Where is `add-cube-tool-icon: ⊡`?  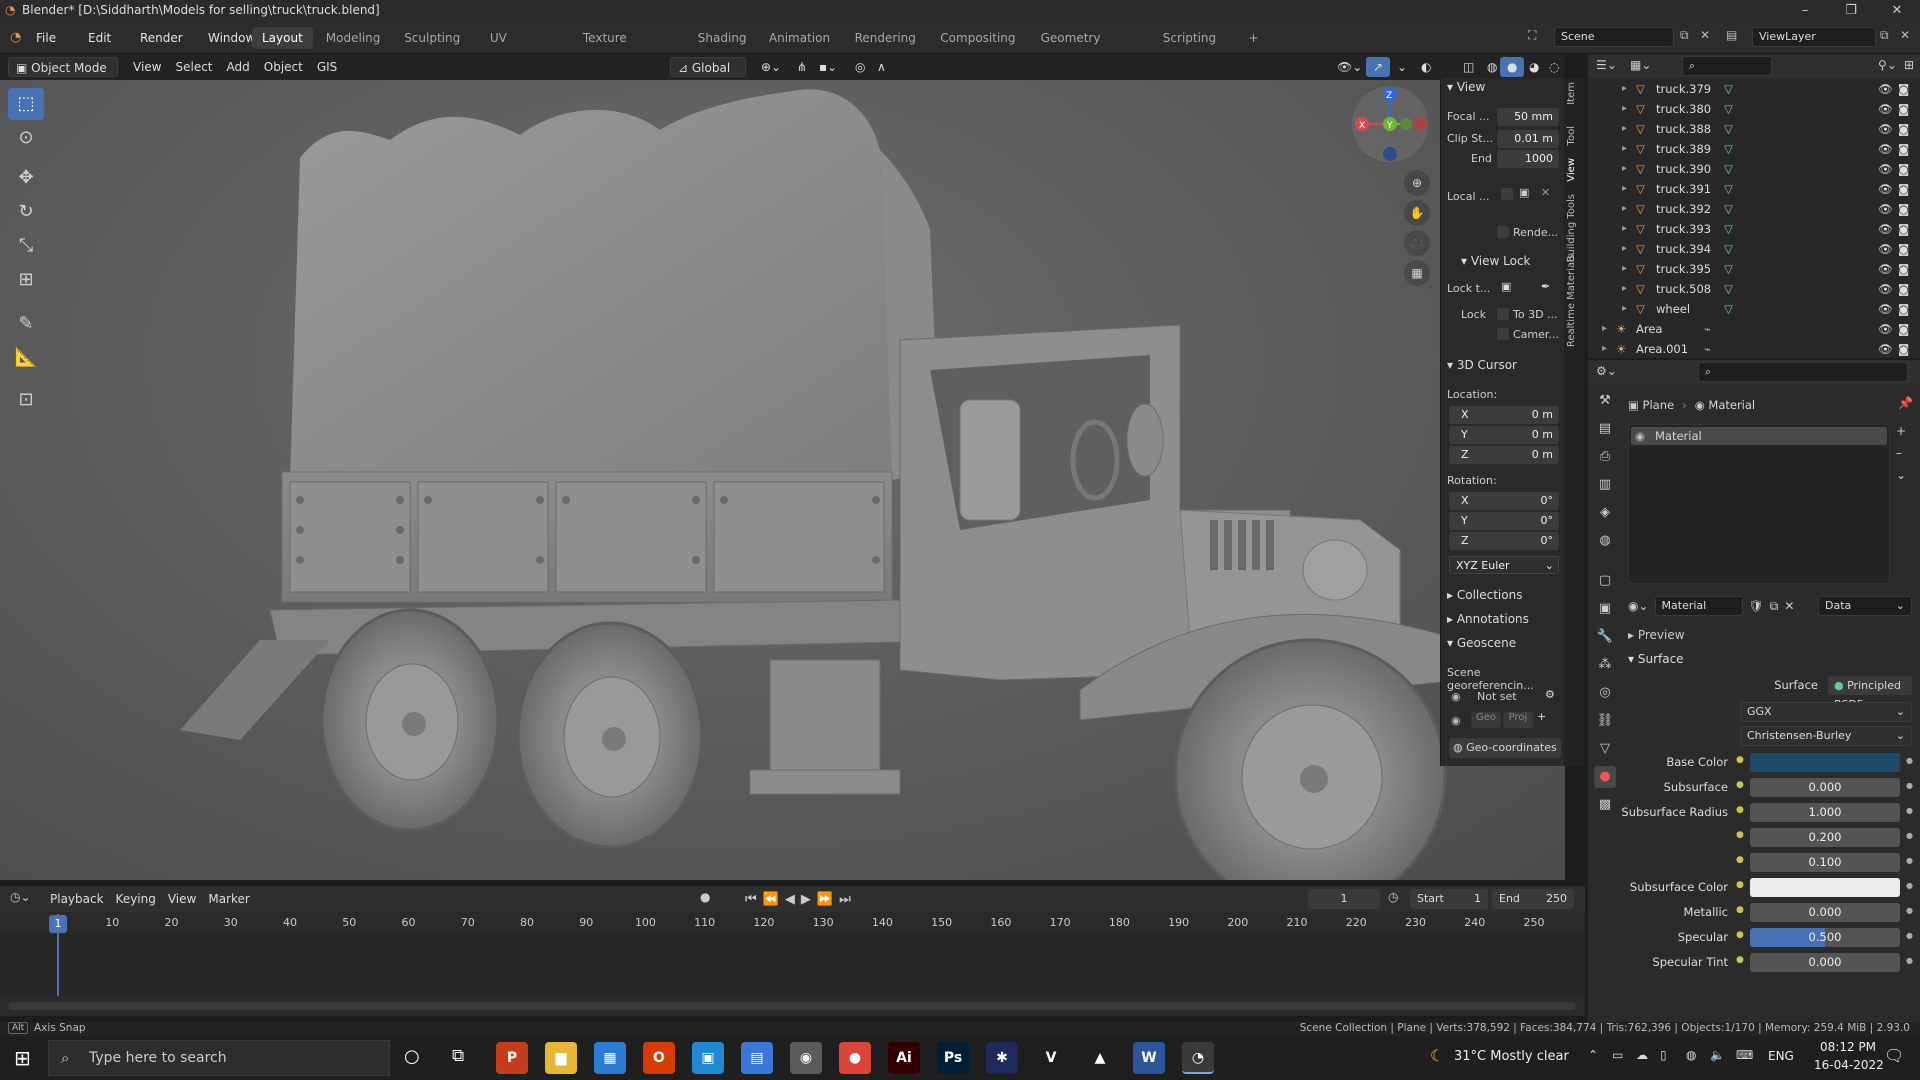
add-cube-tool-icon: ⊡ is located at coordinates (26, 400).